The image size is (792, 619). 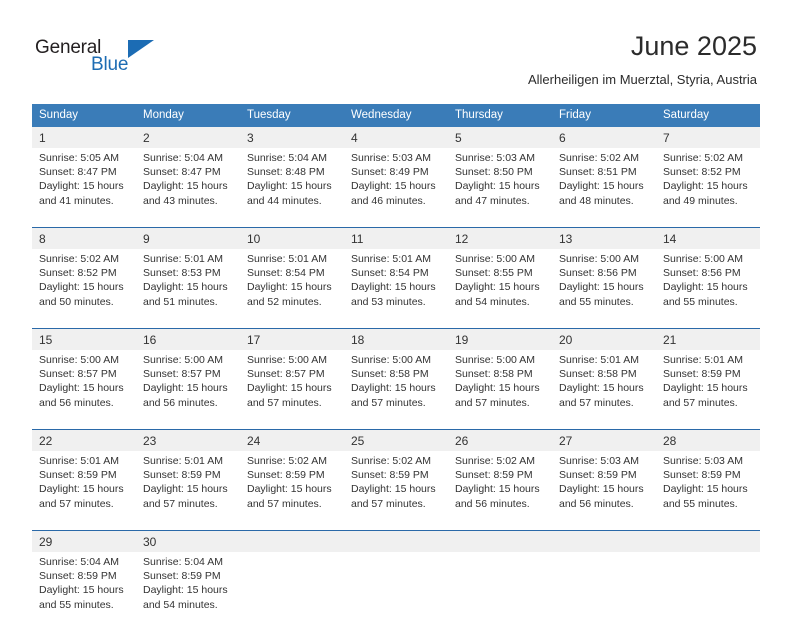 What do you see at coordinates (84, 238) in the screenshot?
I see `day-number-8: 8` at bounding box center [84, 238].